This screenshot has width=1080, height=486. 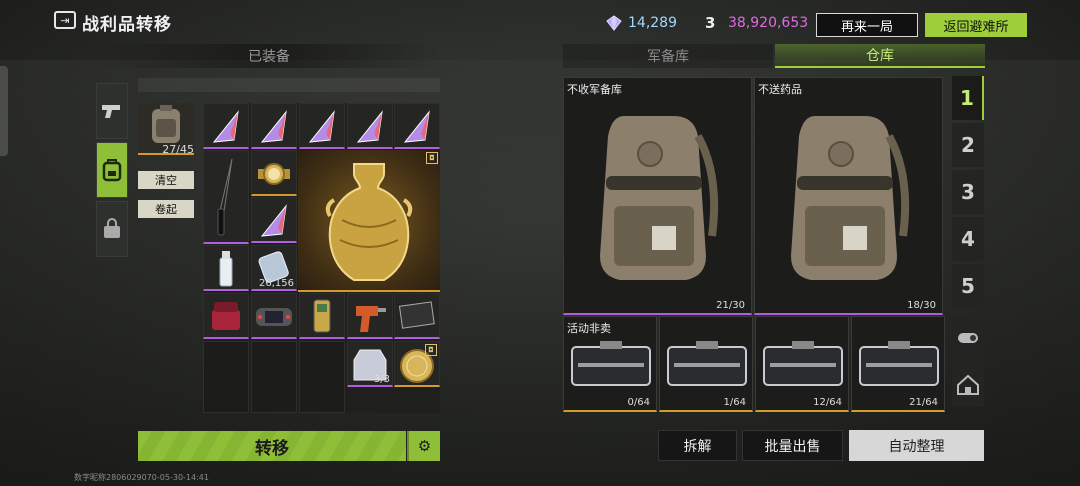 I want to click on coin-balance: 38,920,653, so click(x=768, y=23).